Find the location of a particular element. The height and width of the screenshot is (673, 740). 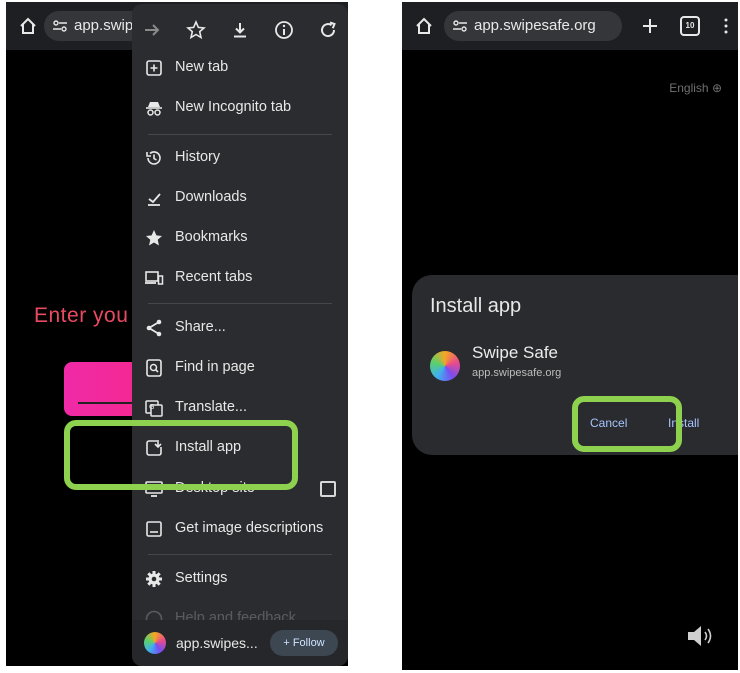

incognito-icon is located at coordinates (154, 109).